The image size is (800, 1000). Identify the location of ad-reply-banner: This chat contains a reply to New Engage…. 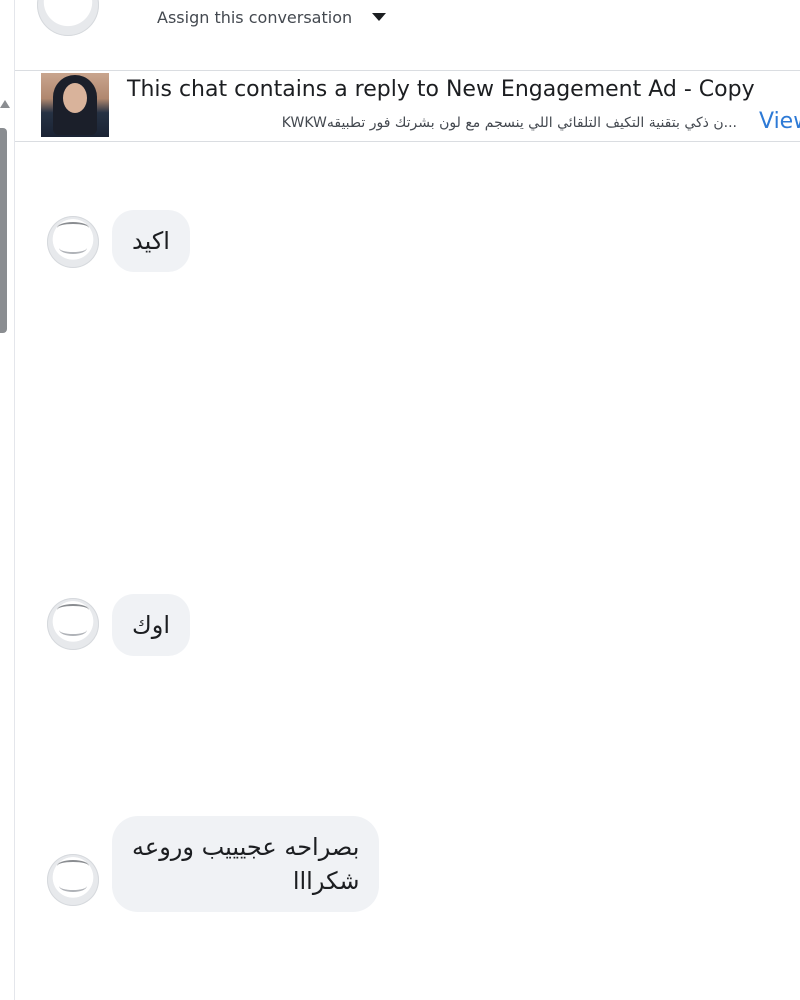
(407, 106).